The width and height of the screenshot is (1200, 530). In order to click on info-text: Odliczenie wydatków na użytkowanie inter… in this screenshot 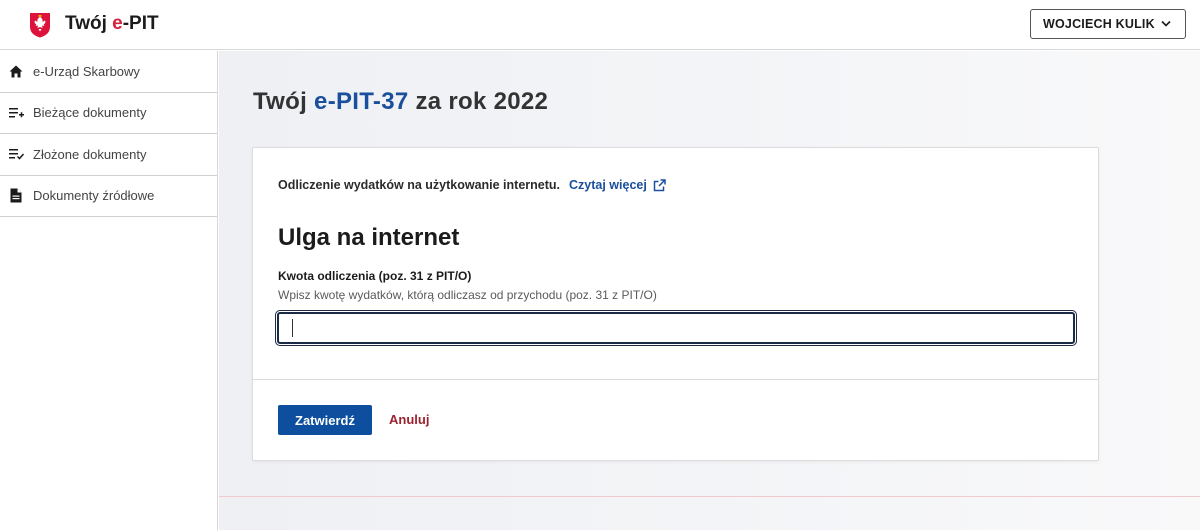, I will do `click(419, 185)`.